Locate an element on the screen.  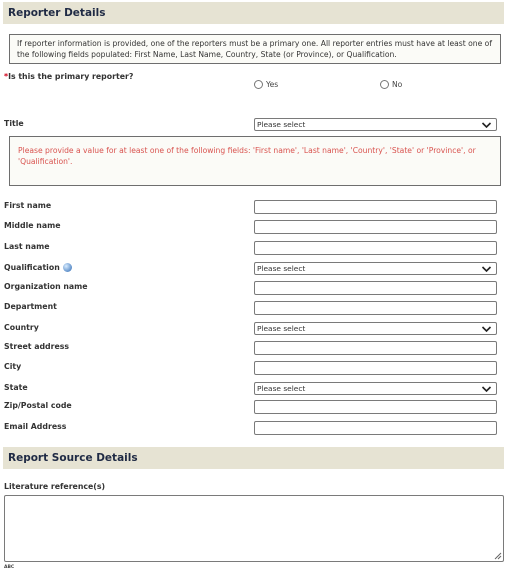
qualification-label: Qualification is located at coordinates (38, 267).